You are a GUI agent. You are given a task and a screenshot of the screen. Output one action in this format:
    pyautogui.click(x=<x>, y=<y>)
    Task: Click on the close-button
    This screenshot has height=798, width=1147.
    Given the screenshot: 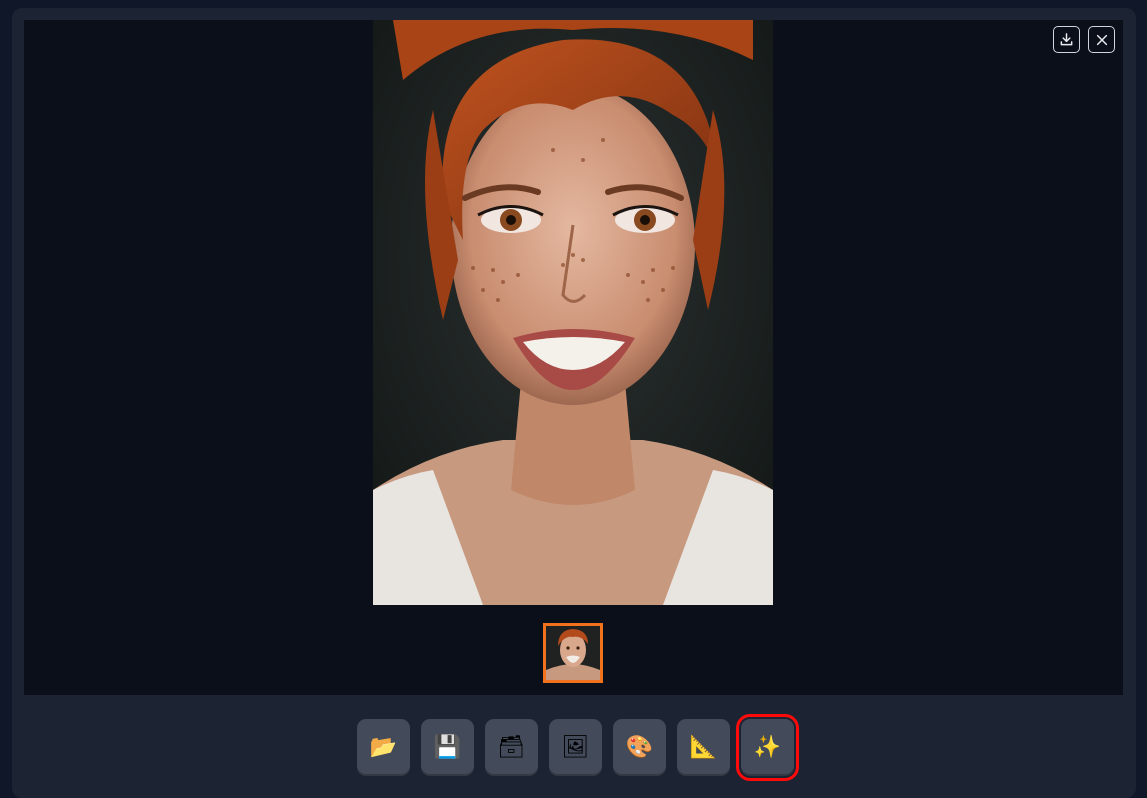 What is the action you would take?
    pyautogui.click(x=1101, y=39)
    